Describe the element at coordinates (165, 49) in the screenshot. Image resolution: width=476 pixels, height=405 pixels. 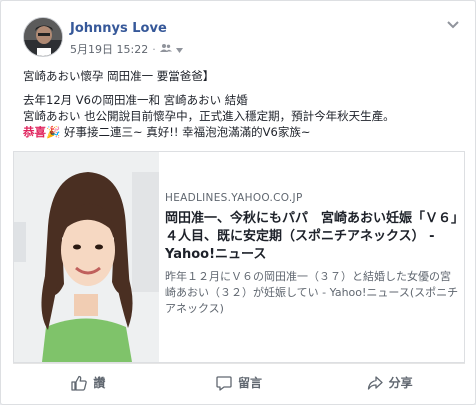
I see `friends-icon` at that location.